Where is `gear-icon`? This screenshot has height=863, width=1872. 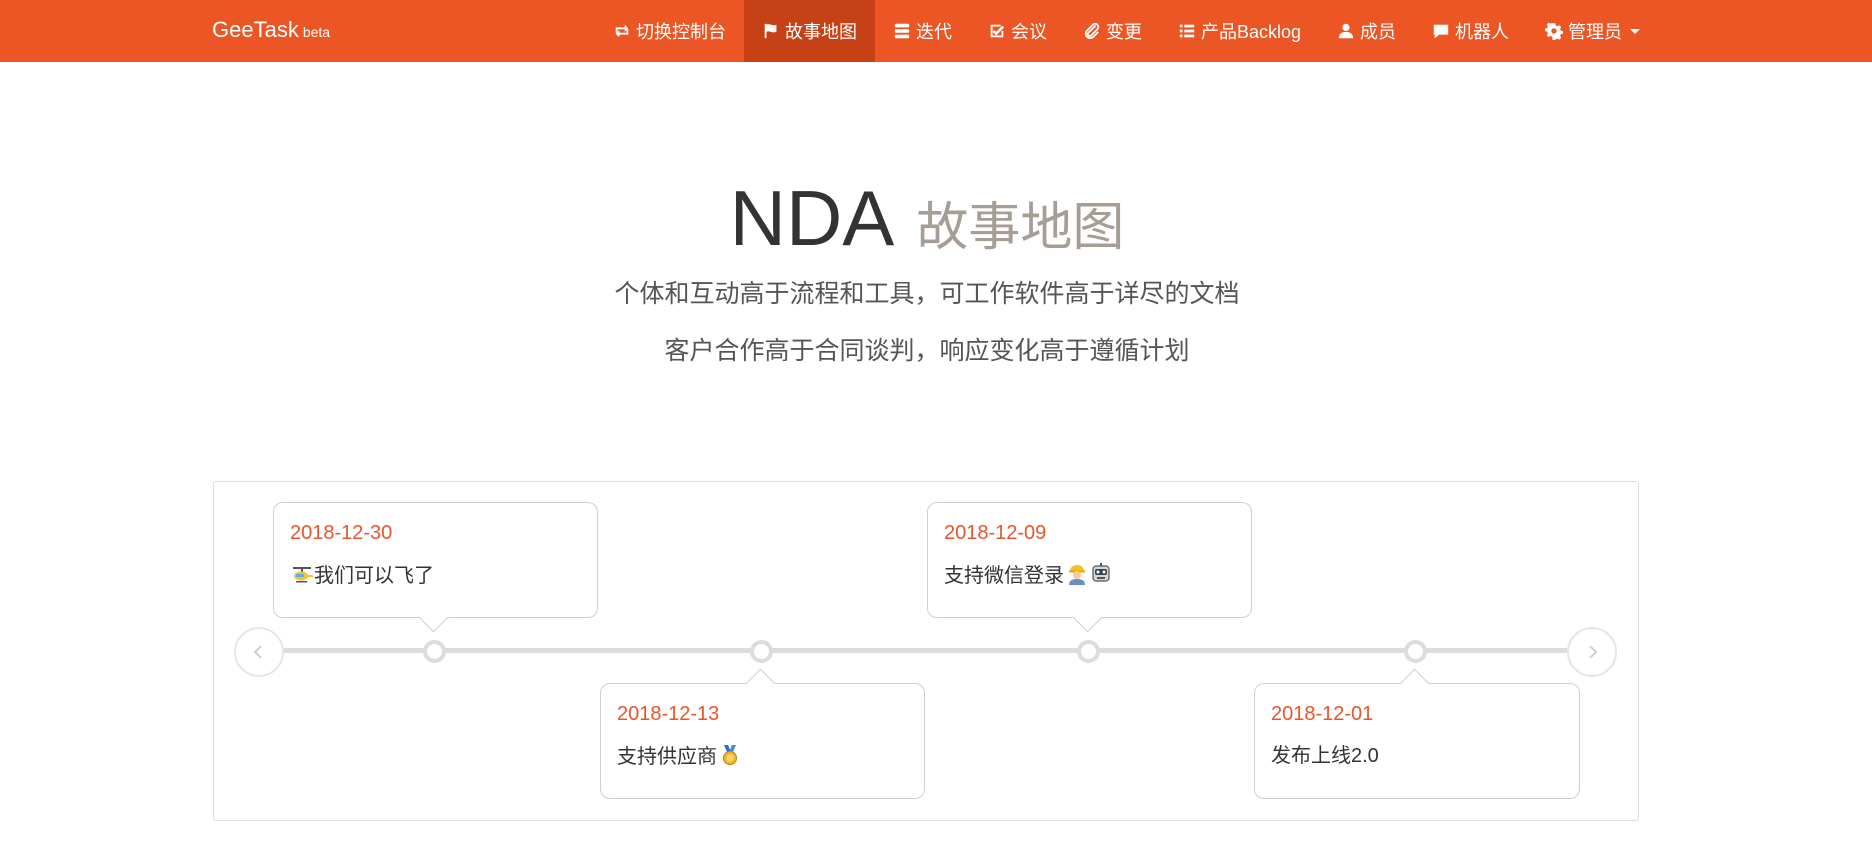 gear-icon is located at coordinates (1554, 31).